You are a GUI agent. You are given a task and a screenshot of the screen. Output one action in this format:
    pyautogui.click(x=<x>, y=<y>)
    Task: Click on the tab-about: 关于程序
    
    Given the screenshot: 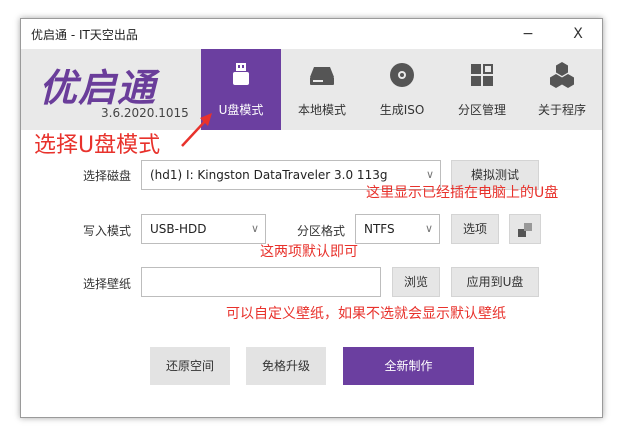 What is the action you would take?
    pyautogui.click(x=562, y=89)
    